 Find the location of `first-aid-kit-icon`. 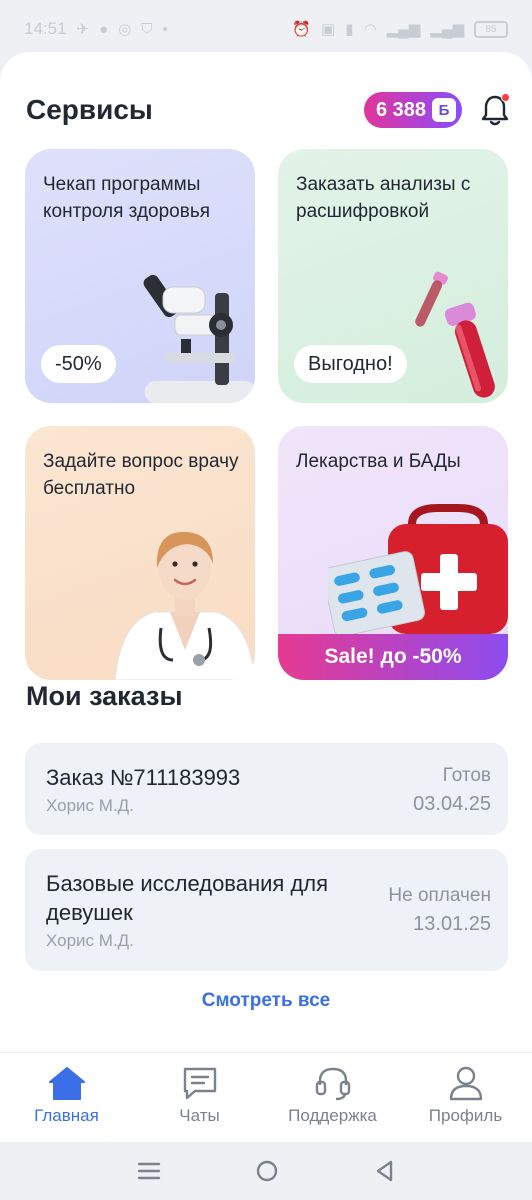

first-aid-kit-icon is located at coordinates (418, 569).